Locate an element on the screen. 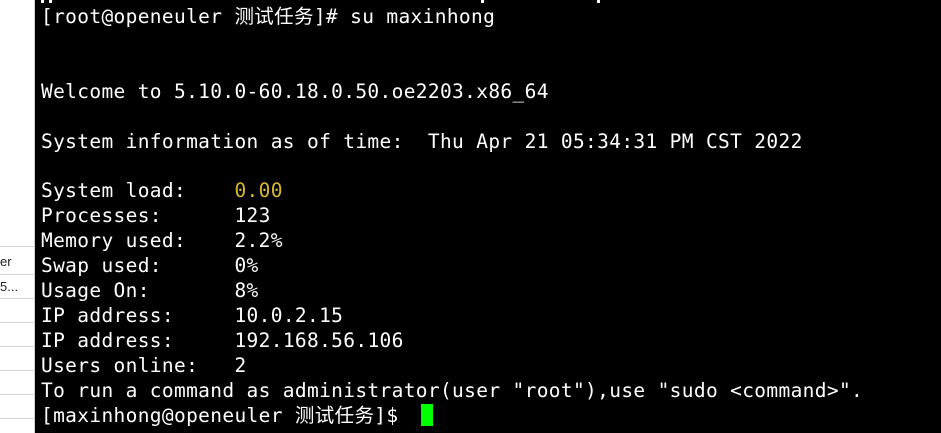 Image resolution: width=941 pixels, height=433 pixels. stat-label: Users online: is located at coordinates (138, 365).